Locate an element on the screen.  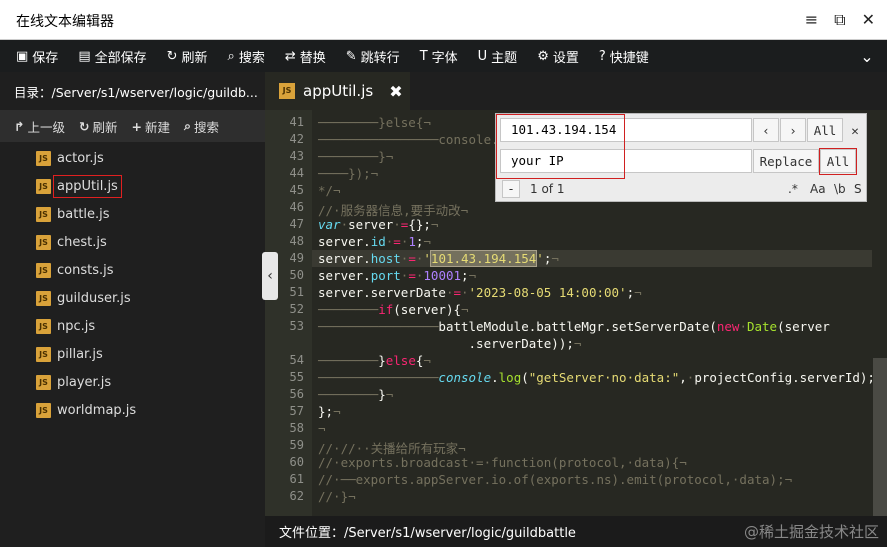
list-item-active: JS appUtil.js is located at coordinates (132, 186).